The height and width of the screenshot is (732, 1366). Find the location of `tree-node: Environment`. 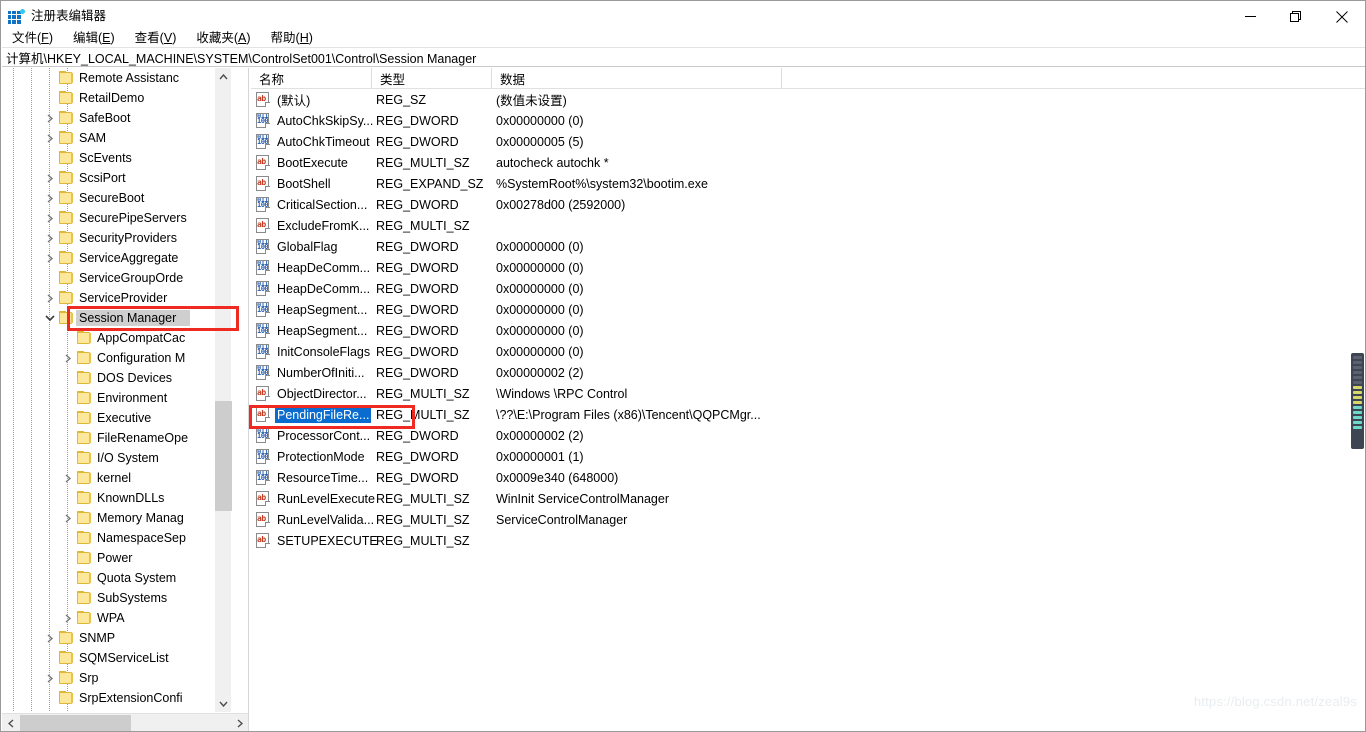

tree-node: Environment is located at coordinates (116, 398).